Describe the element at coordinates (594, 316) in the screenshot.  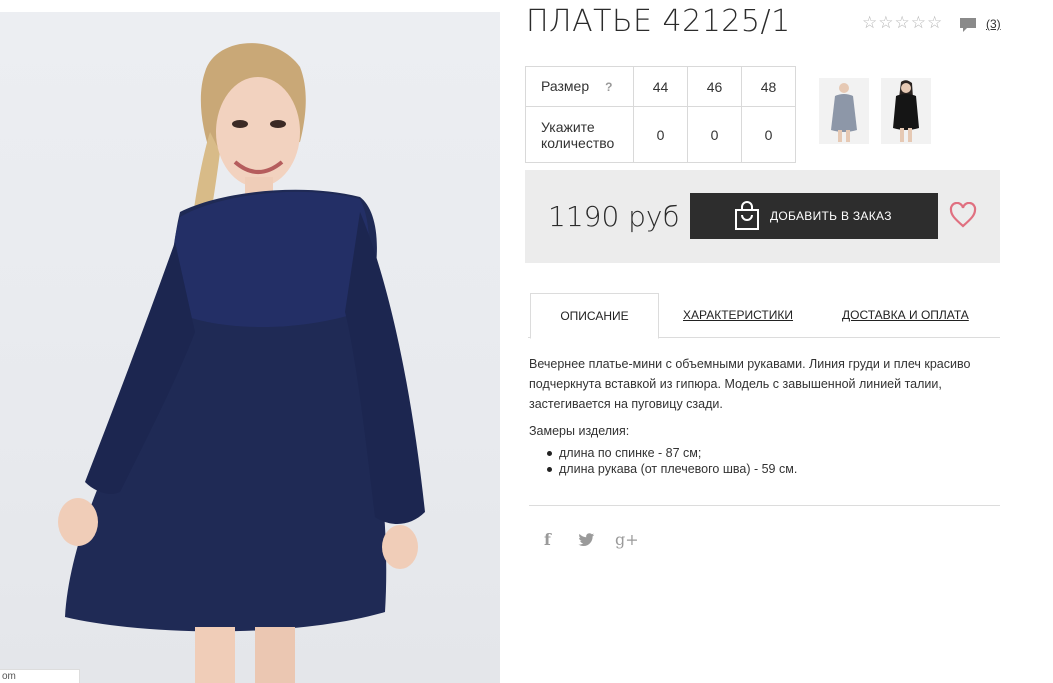
I see `tab-description: ОПИСАНИЕ` at that location.